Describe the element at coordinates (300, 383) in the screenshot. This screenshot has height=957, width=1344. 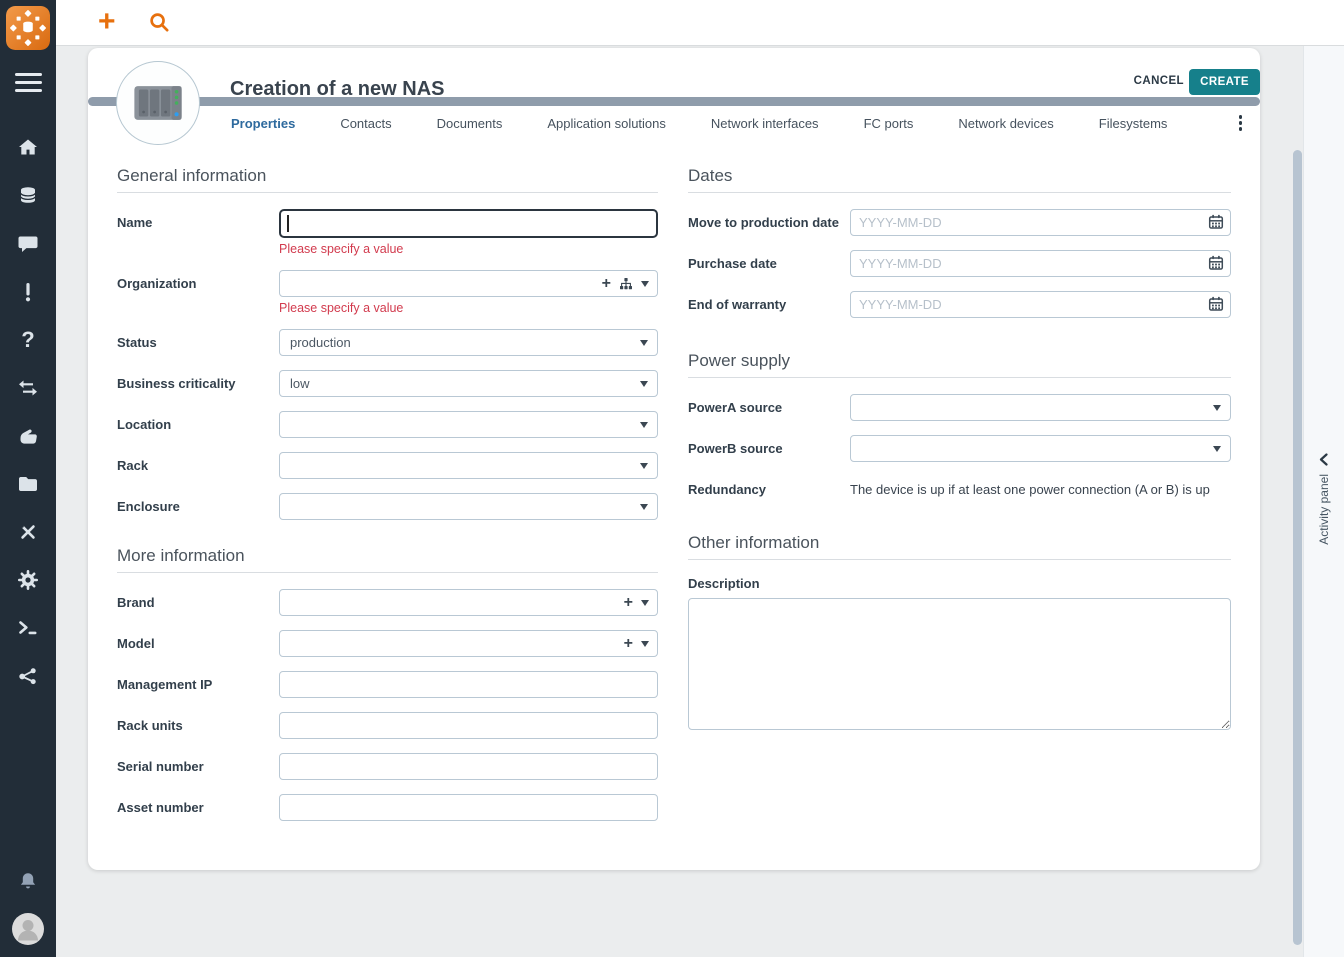
I see `criticality-value: low` at that location.